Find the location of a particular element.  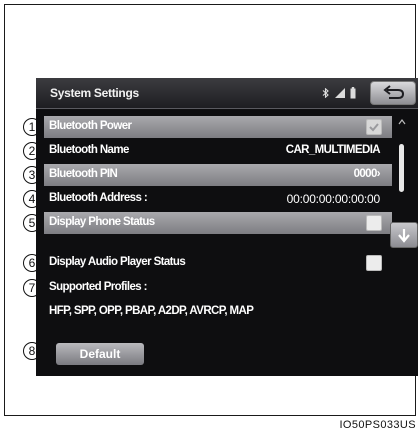

supported-profiles-label: Supported Profiles : is located at coordinates (98, 287).